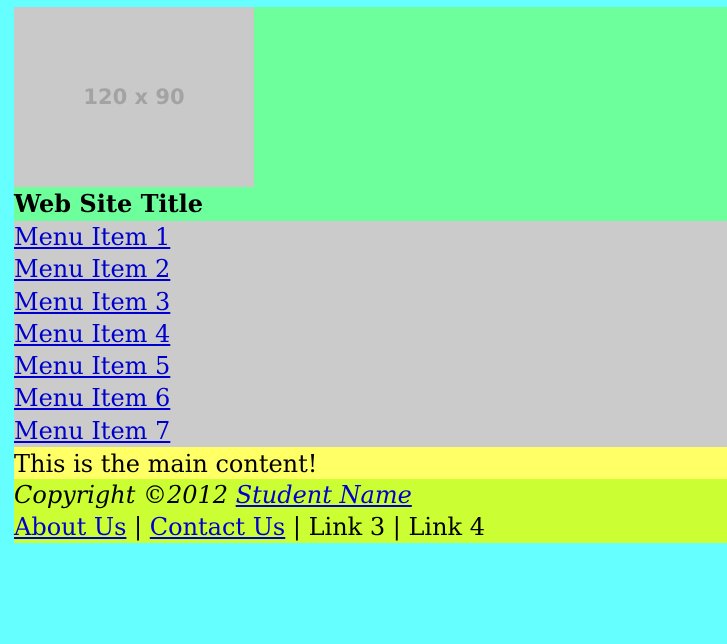 The width and height of the screenshot is (727, 644). What do you see at coordinates (446, 527) in the screenshot?
I see `link-4: Link 4` at bounding box center [446, 527].